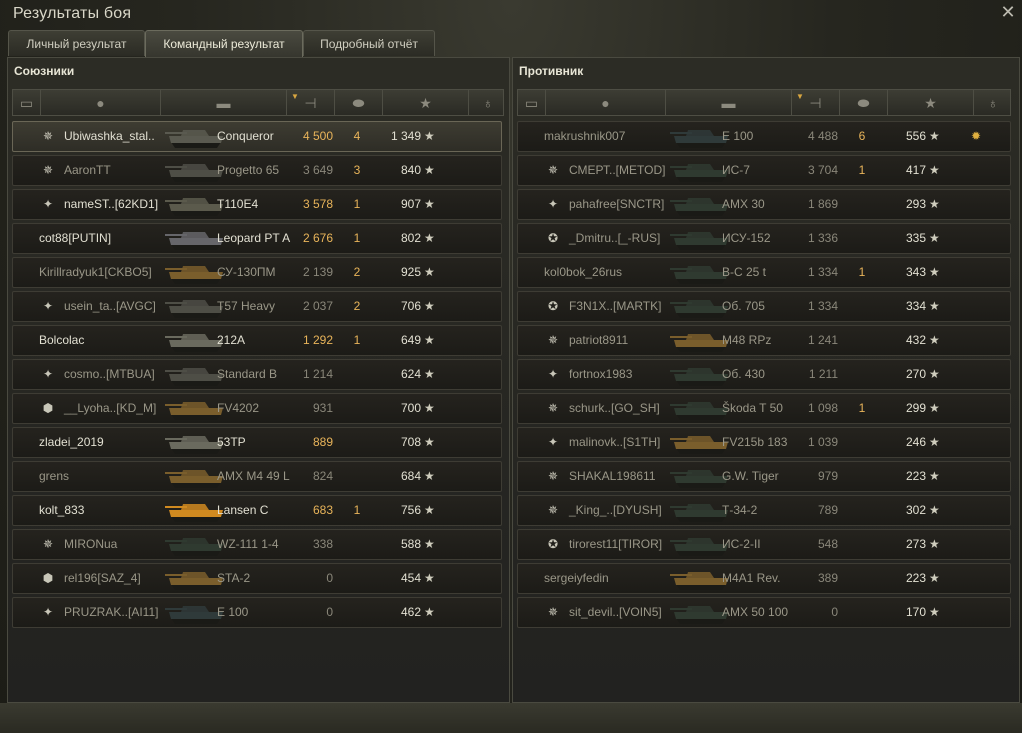  I want to click on player-row: ✵ SHAKAL198611 G.W. Tiger 979 223 ★, so click(764, 476).